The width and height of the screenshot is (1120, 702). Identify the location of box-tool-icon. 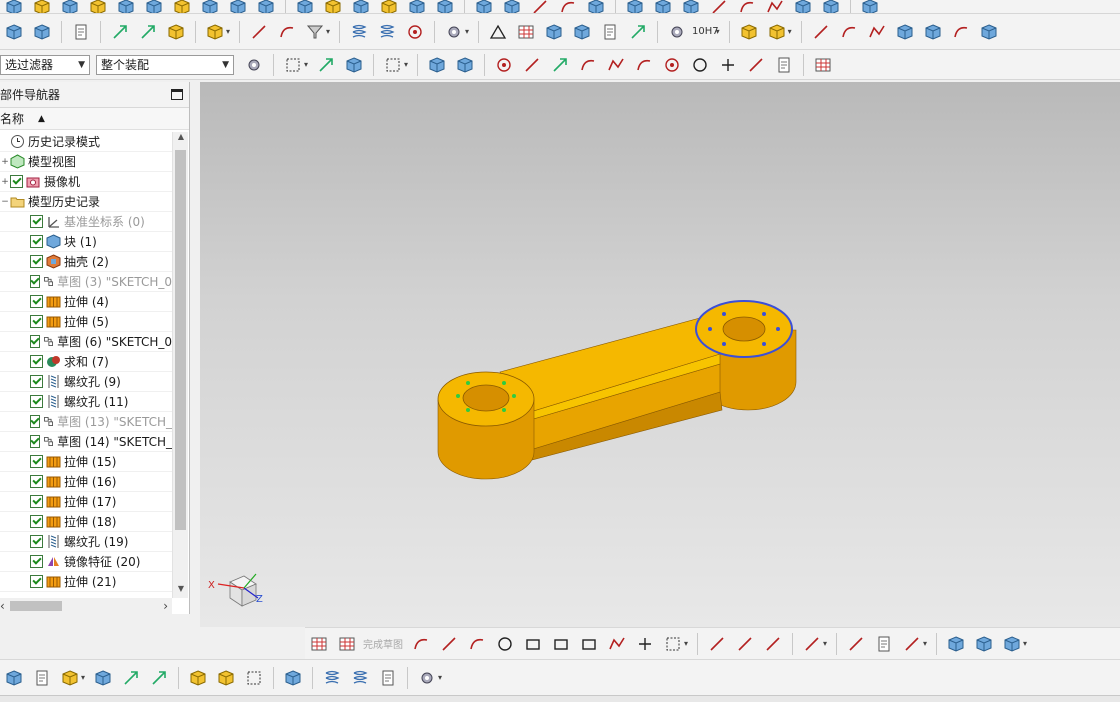
(293, 65).